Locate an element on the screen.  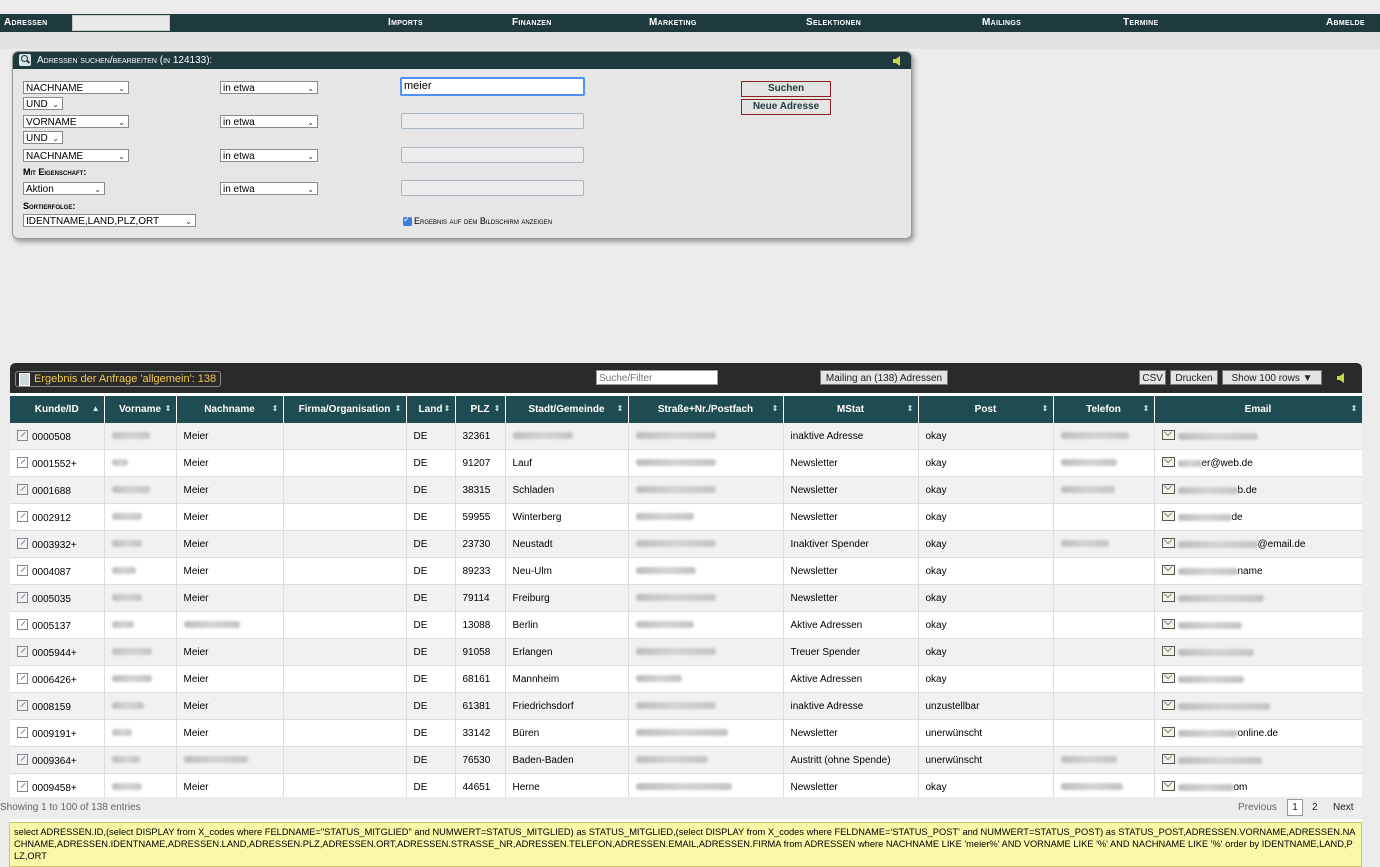
cell-id: 0008159 is located at coordinates (57, 706).